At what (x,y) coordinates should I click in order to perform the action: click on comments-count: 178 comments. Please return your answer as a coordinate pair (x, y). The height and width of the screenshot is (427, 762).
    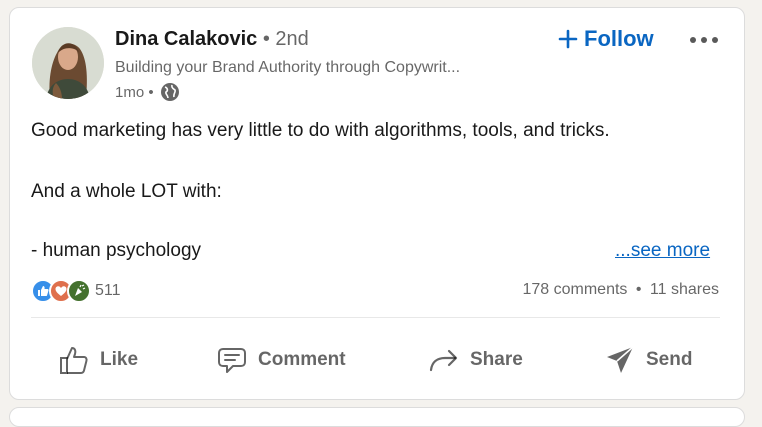
    Looking at the image, I should click on (574, 289).